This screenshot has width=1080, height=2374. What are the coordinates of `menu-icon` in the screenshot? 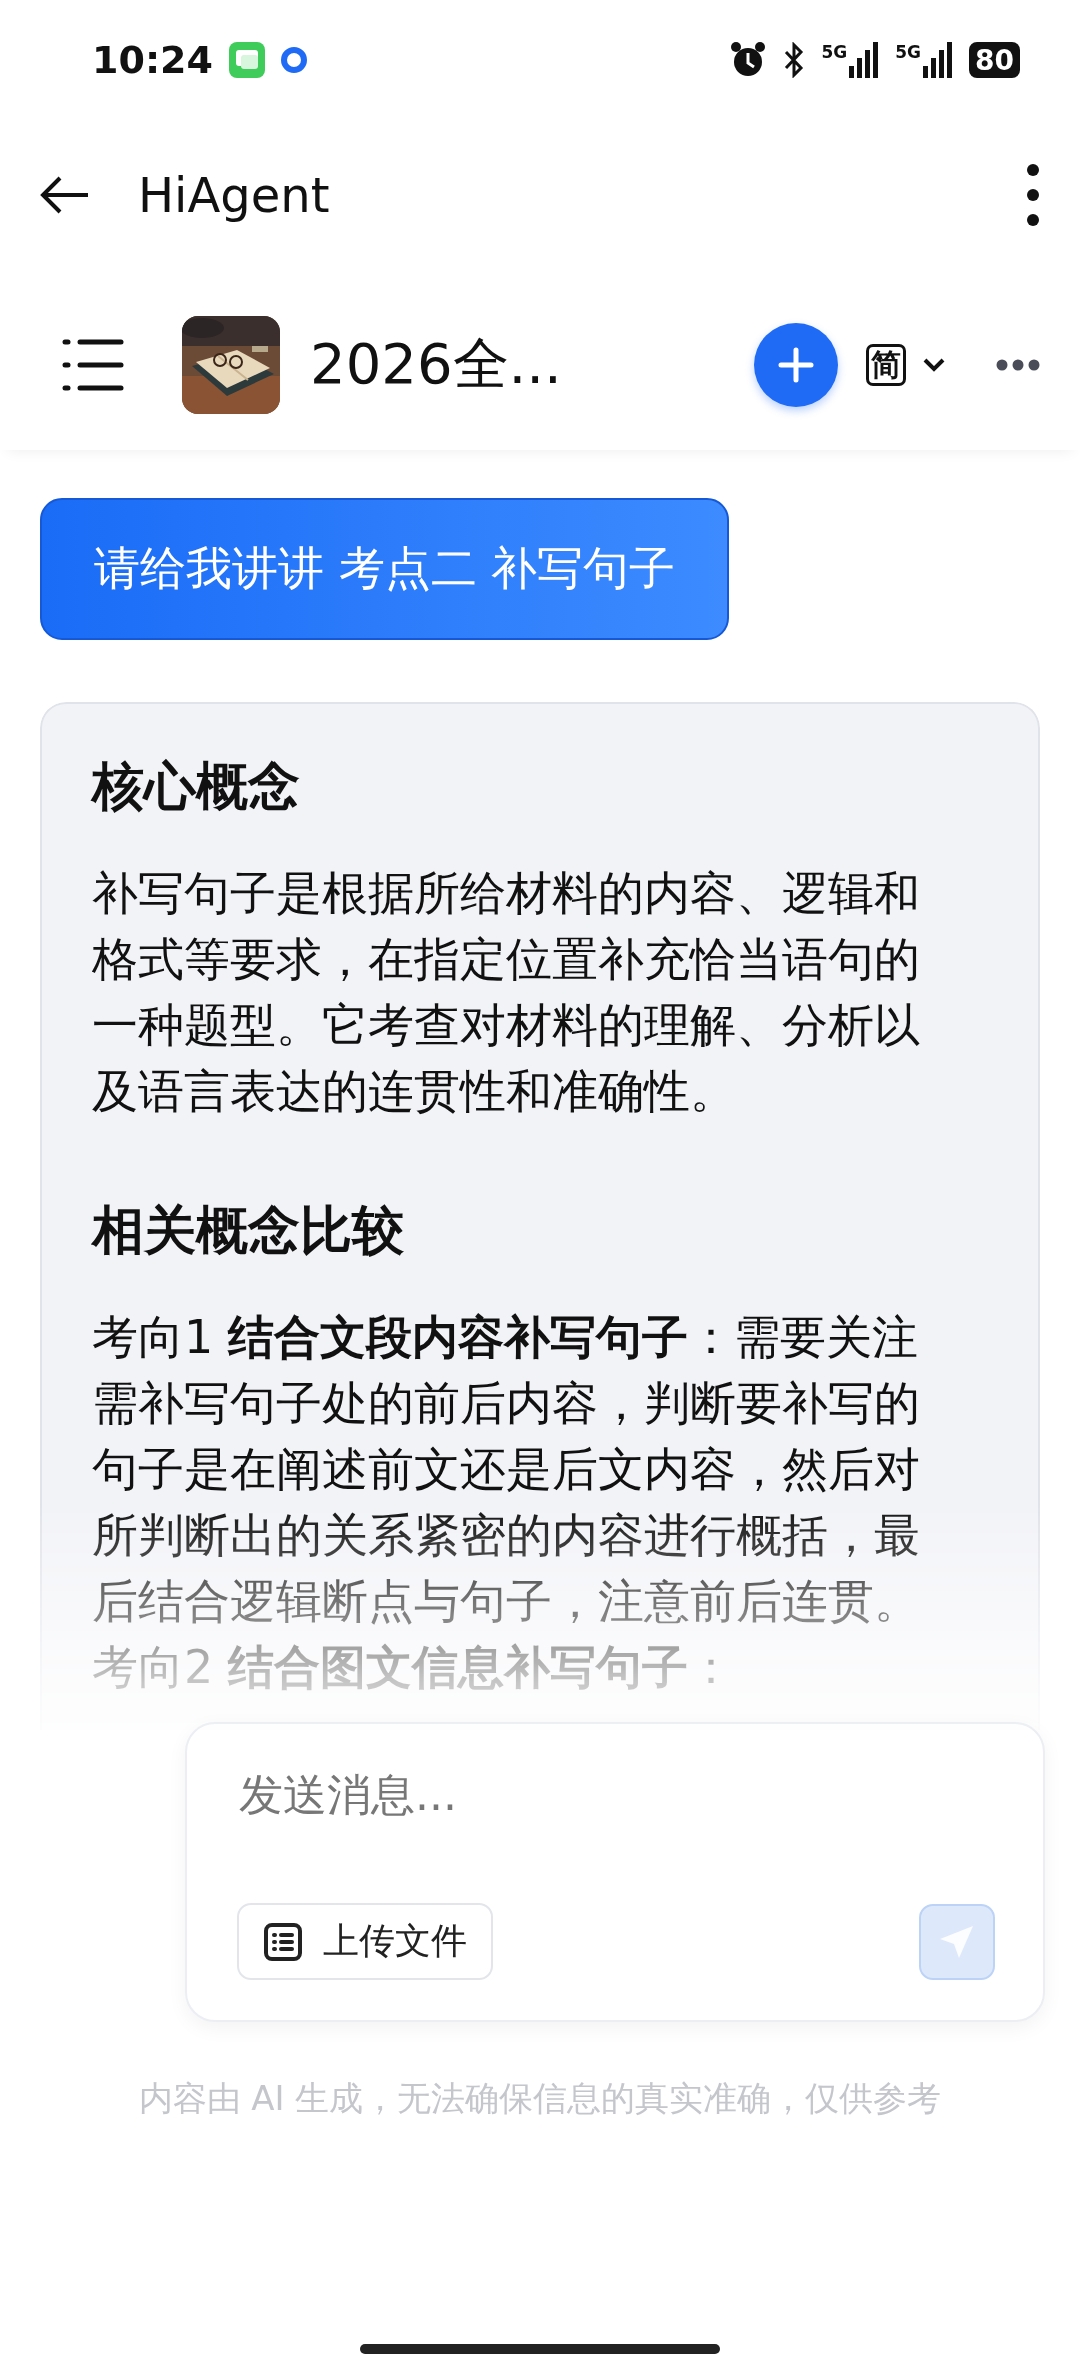 It's located at (93, 365).